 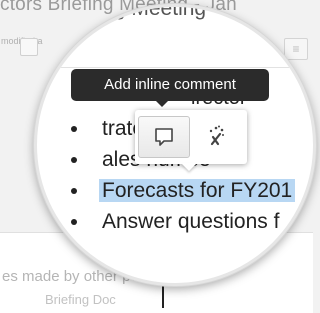 What do you see at coordinates (29, 47) in the screenshot?
I see `toolbar-button-background` at bounding box center [29, 47].